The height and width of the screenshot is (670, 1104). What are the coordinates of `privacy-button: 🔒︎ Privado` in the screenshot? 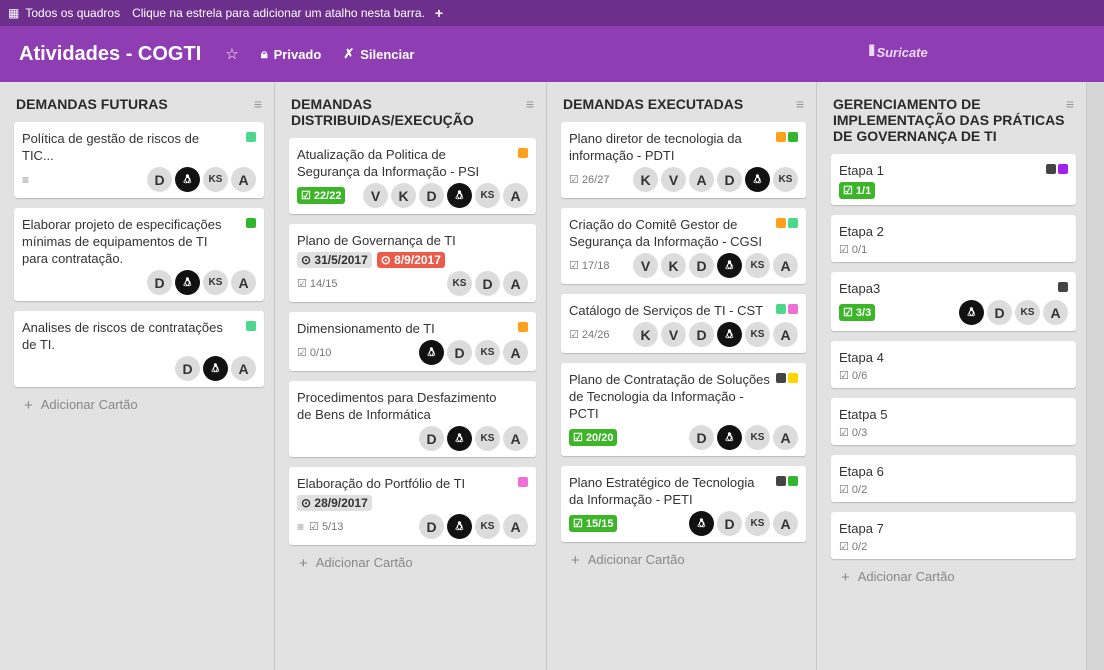 It's located at (291, 54).